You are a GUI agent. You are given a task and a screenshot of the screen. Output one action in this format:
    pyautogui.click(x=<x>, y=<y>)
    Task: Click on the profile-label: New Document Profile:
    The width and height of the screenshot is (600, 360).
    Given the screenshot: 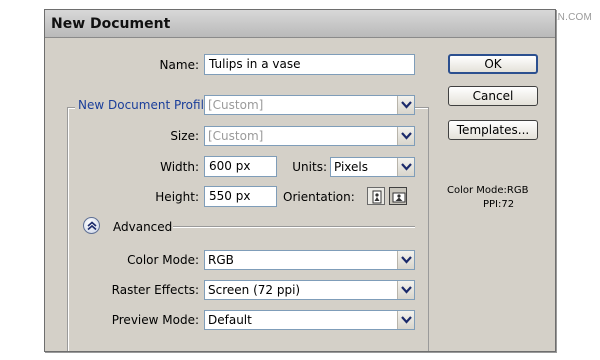 What is the action you would take?
    pyautogui.click(x=147, y=105)
    